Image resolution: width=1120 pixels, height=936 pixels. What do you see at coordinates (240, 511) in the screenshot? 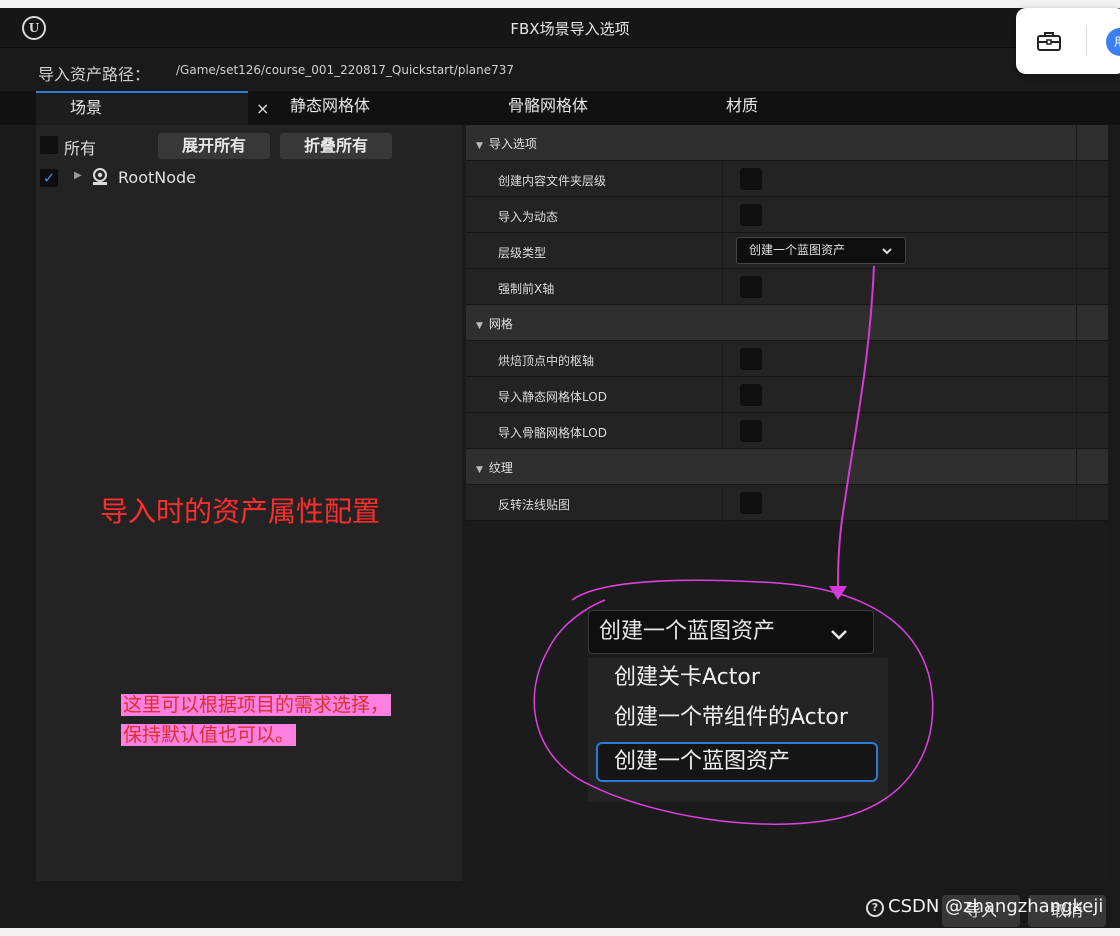
I see `annotation-title: 导入时的资产属性配置` at bounding box center [240, 511].